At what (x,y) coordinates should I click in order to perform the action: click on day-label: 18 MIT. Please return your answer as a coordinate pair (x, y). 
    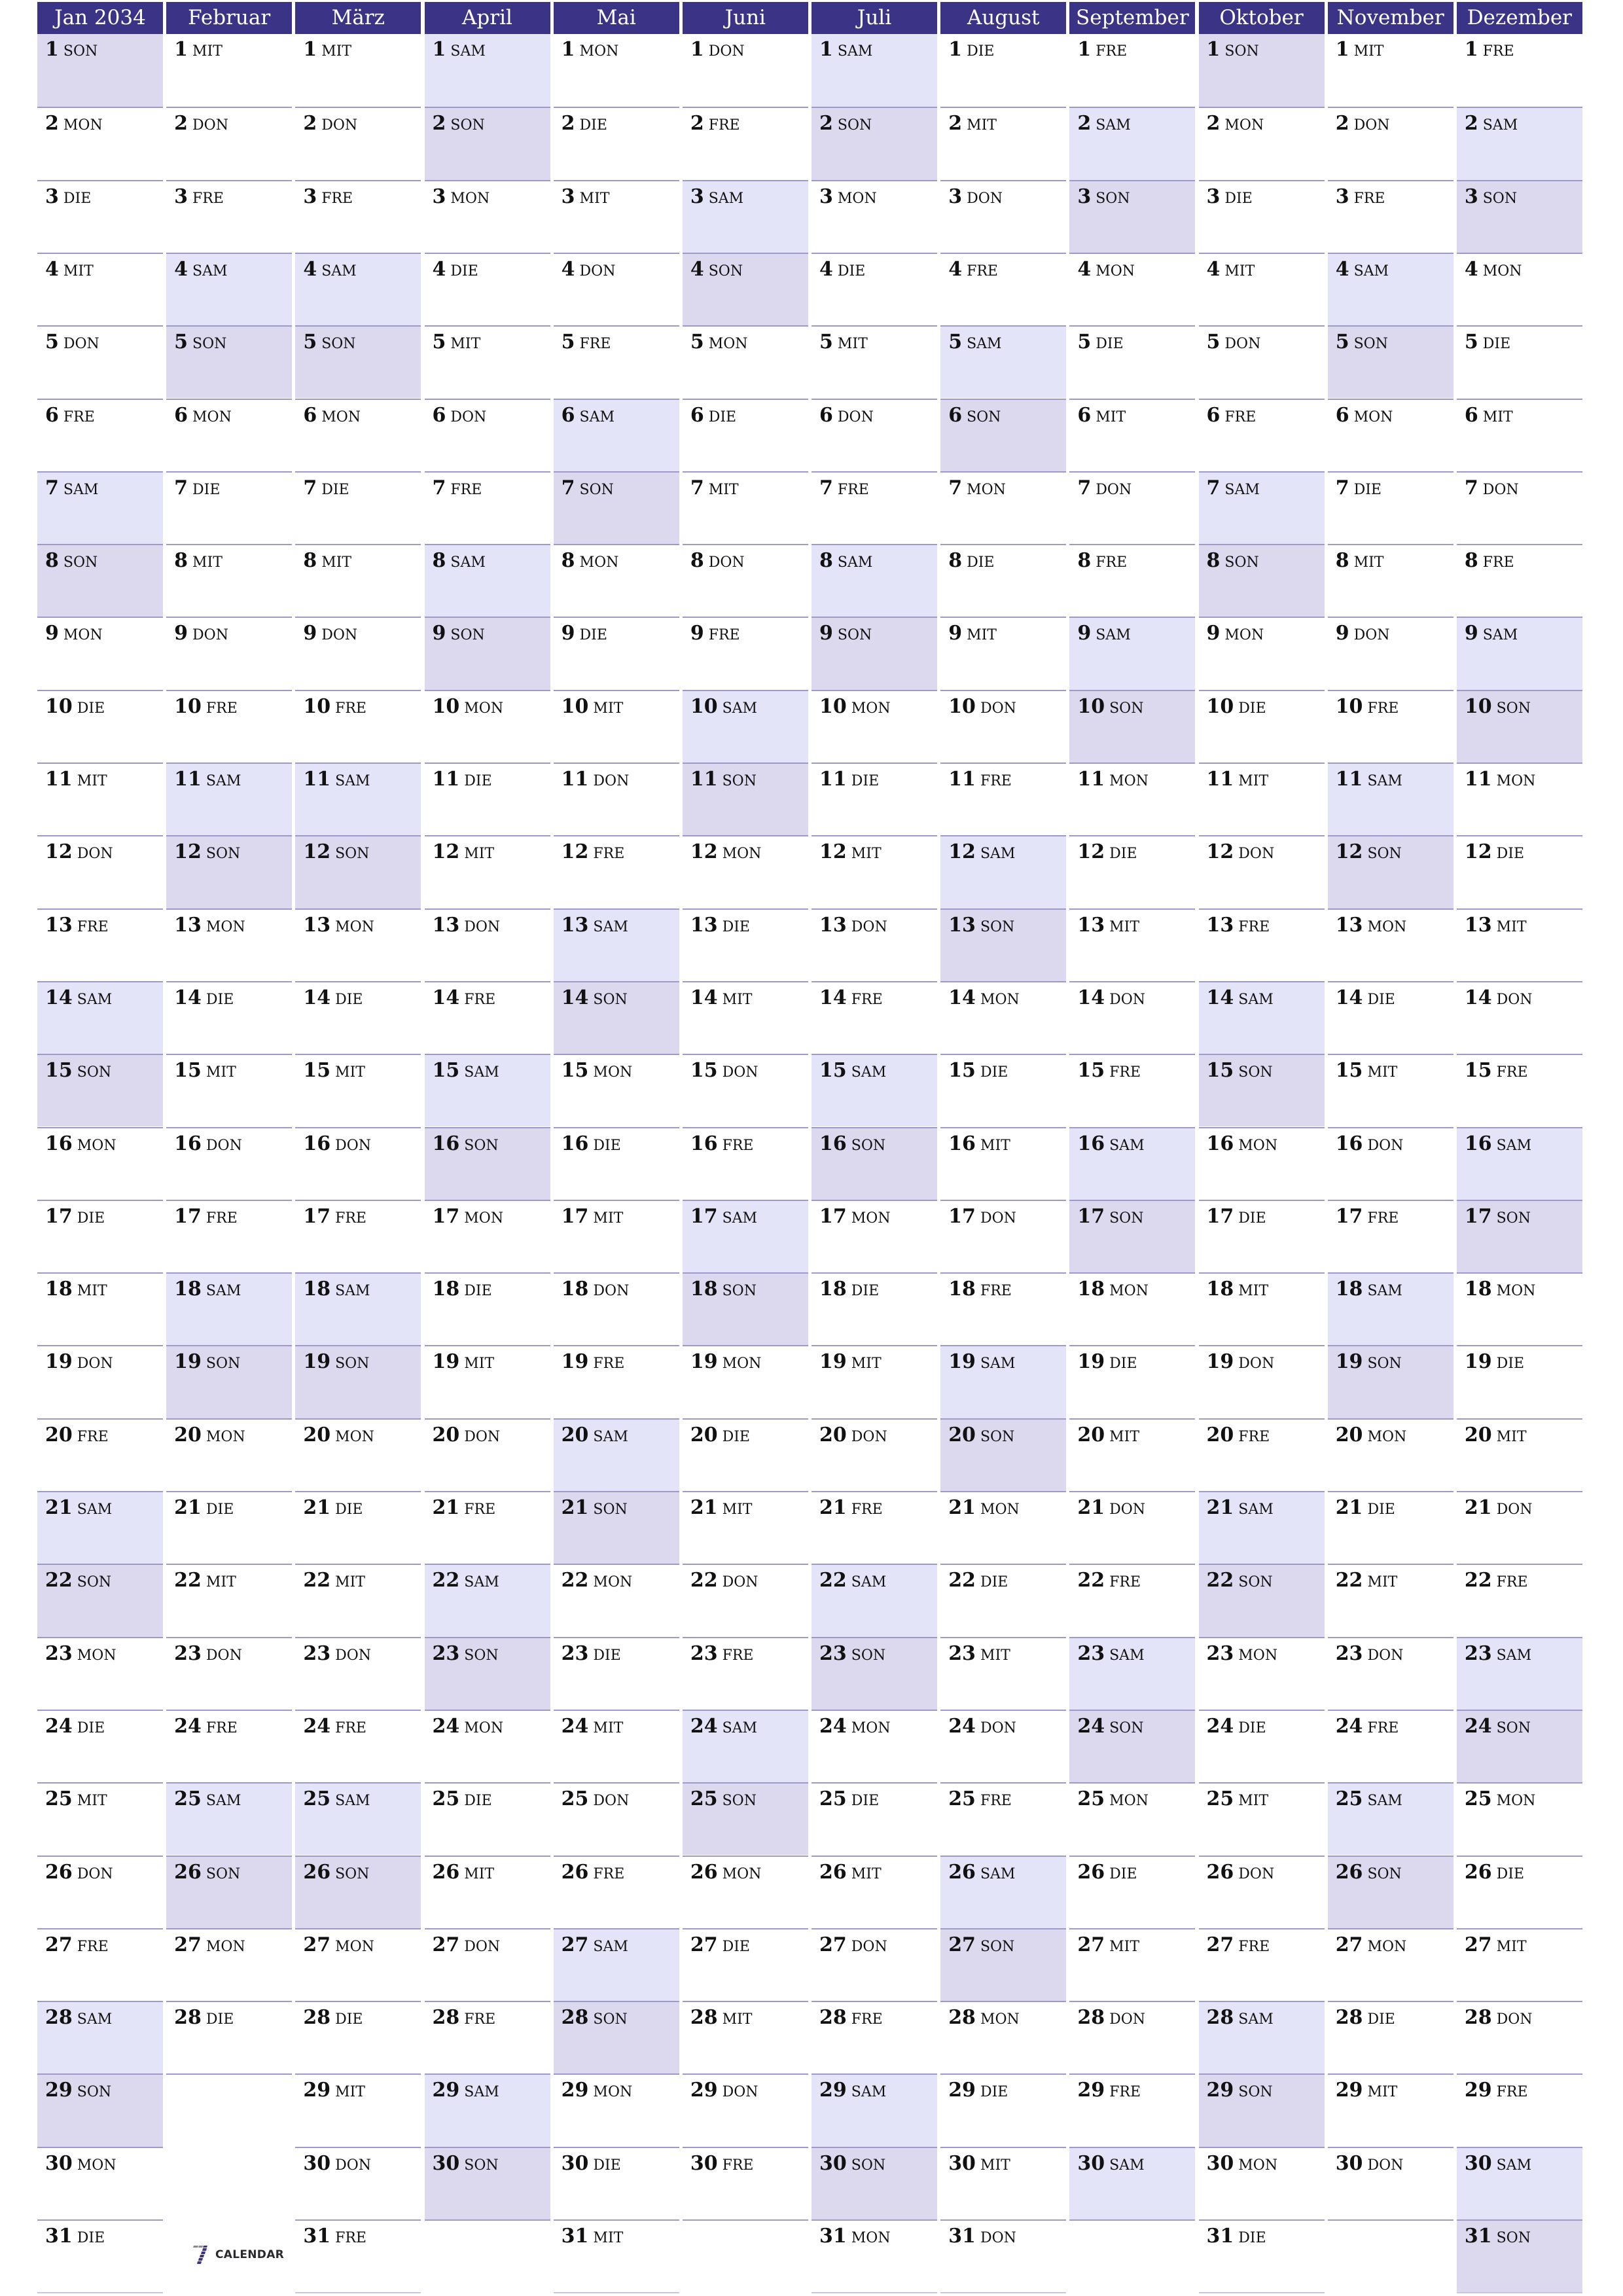
    Looking at the image, I should click on (1238, 1289).